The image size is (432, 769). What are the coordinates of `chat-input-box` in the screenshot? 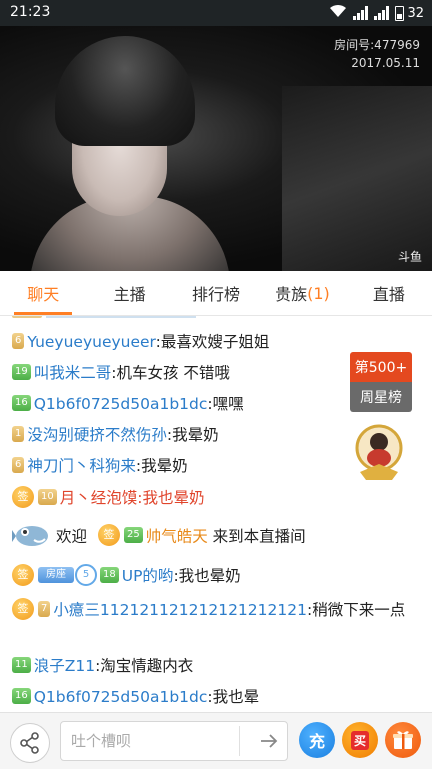 It's located at (174, 741).